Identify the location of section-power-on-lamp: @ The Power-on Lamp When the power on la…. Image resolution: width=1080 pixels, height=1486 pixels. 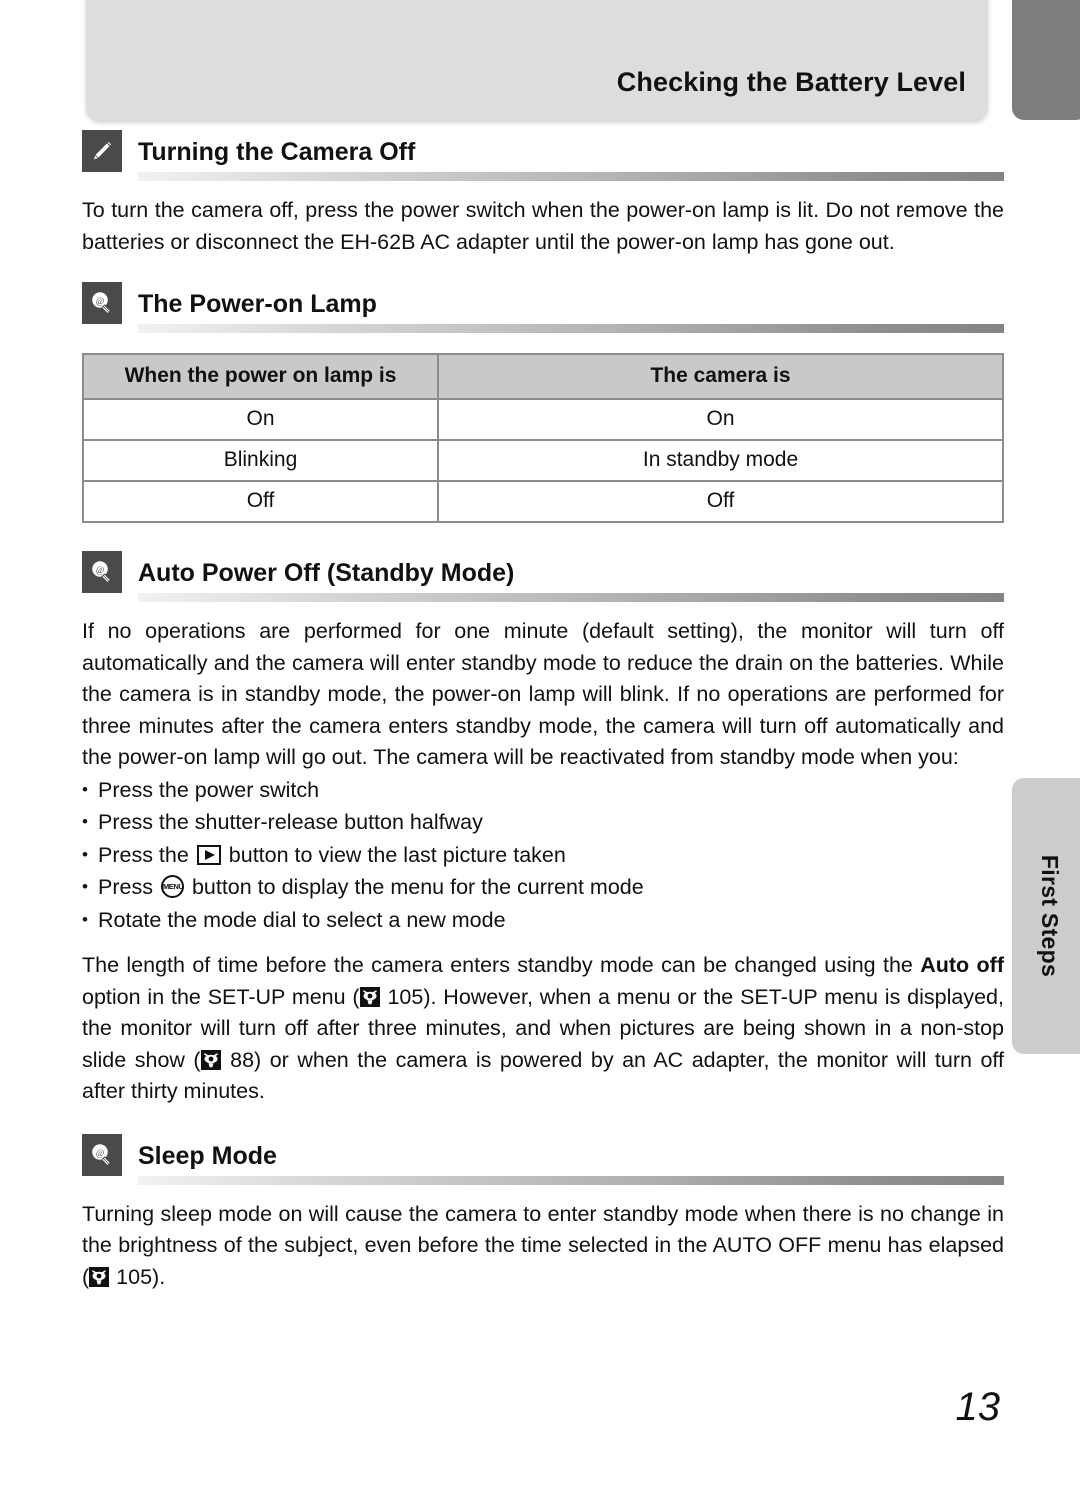
(543, 402).